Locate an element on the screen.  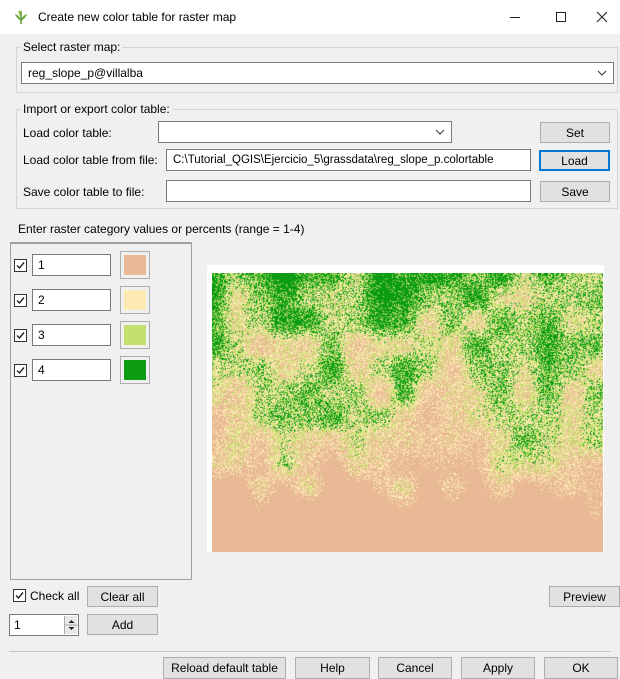
raster-map-select: reg_slope_p@villalba is located at coordinates (317, 73).